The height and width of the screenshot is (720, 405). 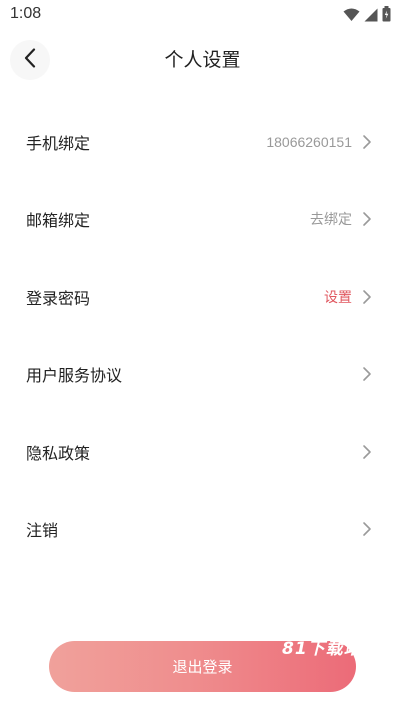 I want to click on page-title: 个人设置, so click(x=202, y=60).